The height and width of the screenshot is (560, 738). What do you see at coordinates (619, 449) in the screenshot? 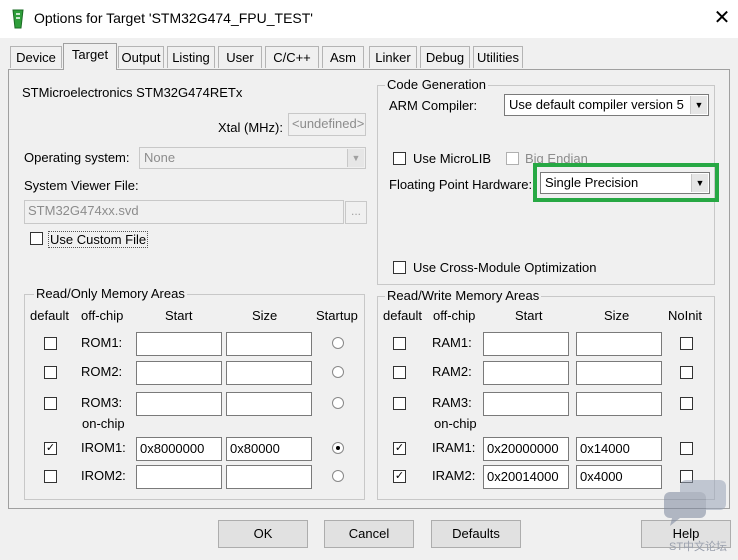
I see `ram-size-input: 0x14000` at bounding box center [619, 449].